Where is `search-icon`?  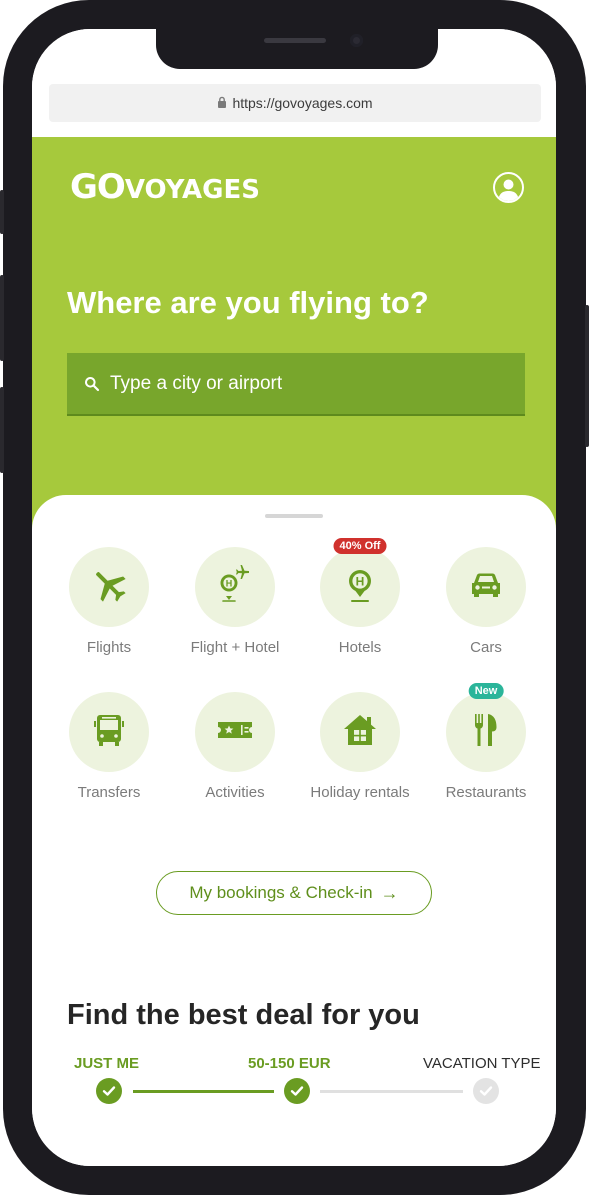
search-icon is located at coordinates (92, 384).